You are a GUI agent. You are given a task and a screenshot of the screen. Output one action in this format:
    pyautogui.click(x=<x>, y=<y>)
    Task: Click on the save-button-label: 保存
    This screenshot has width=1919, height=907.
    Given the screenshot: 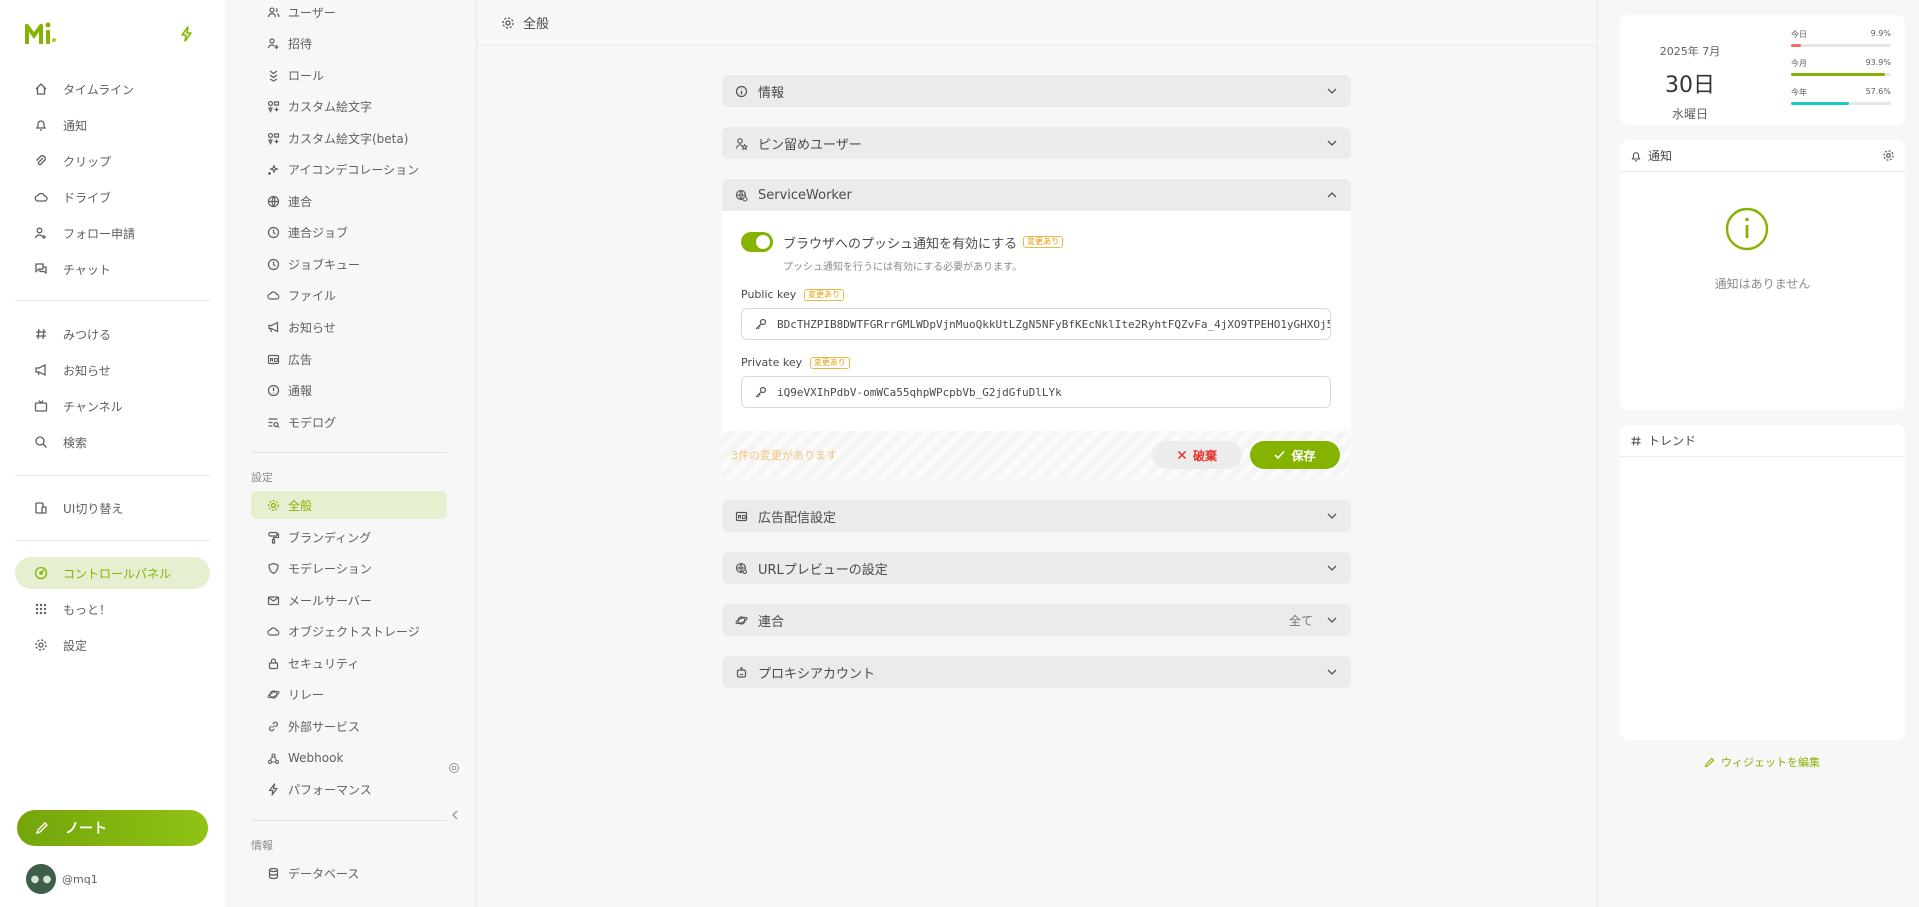 What is the action you would take?
    pyautogui.click(x=1303, y=455)
    